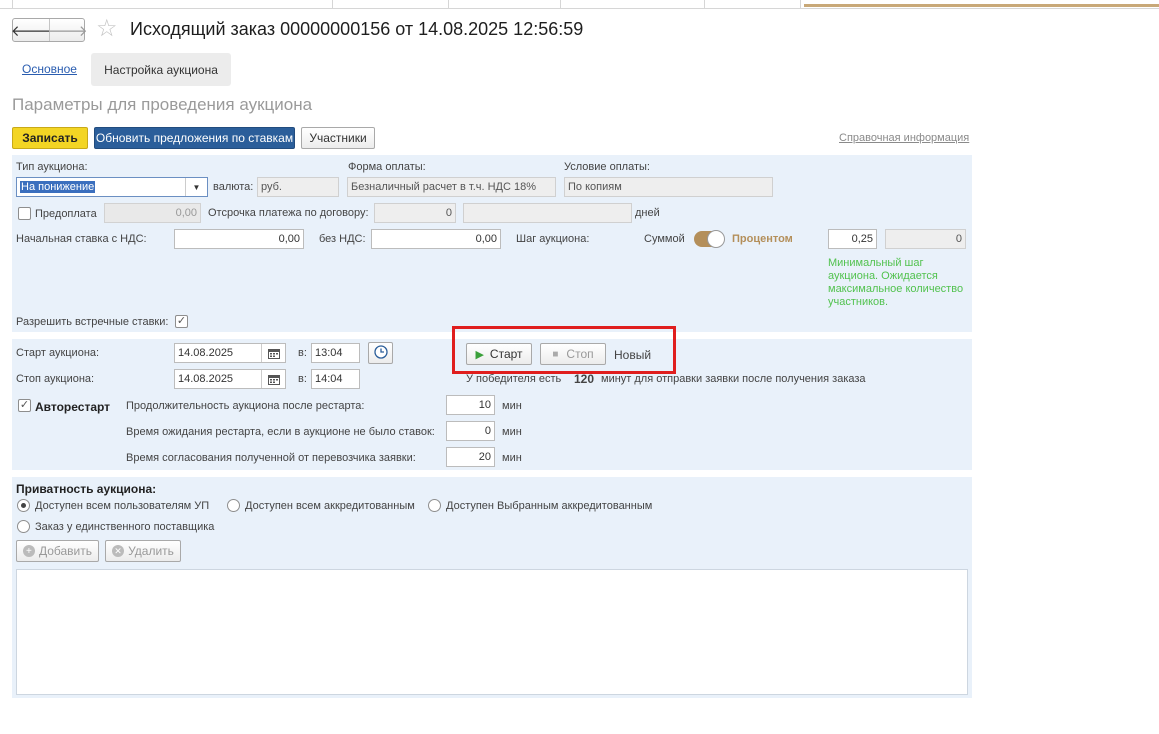 The height and width of the screenshot is (734, 1159). I want to click on stop-date-input: 14.08.2025, so click(230, 379).